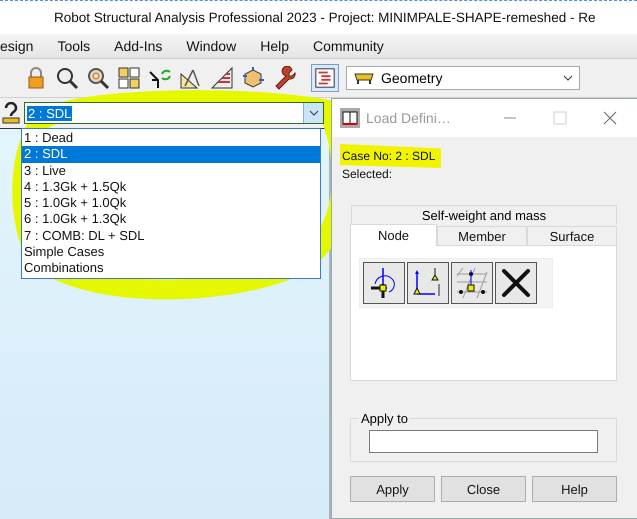  I want to click on nodal-force-button, so click(384, 283).